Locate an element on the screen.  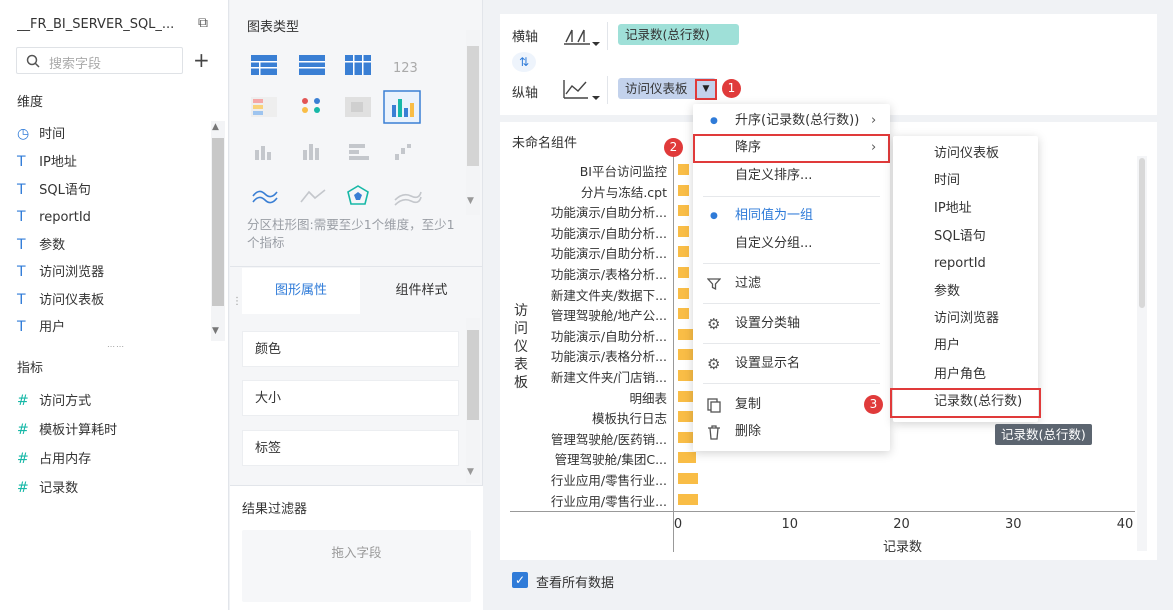
dot-table-icon is located at coordinates (311, 105).